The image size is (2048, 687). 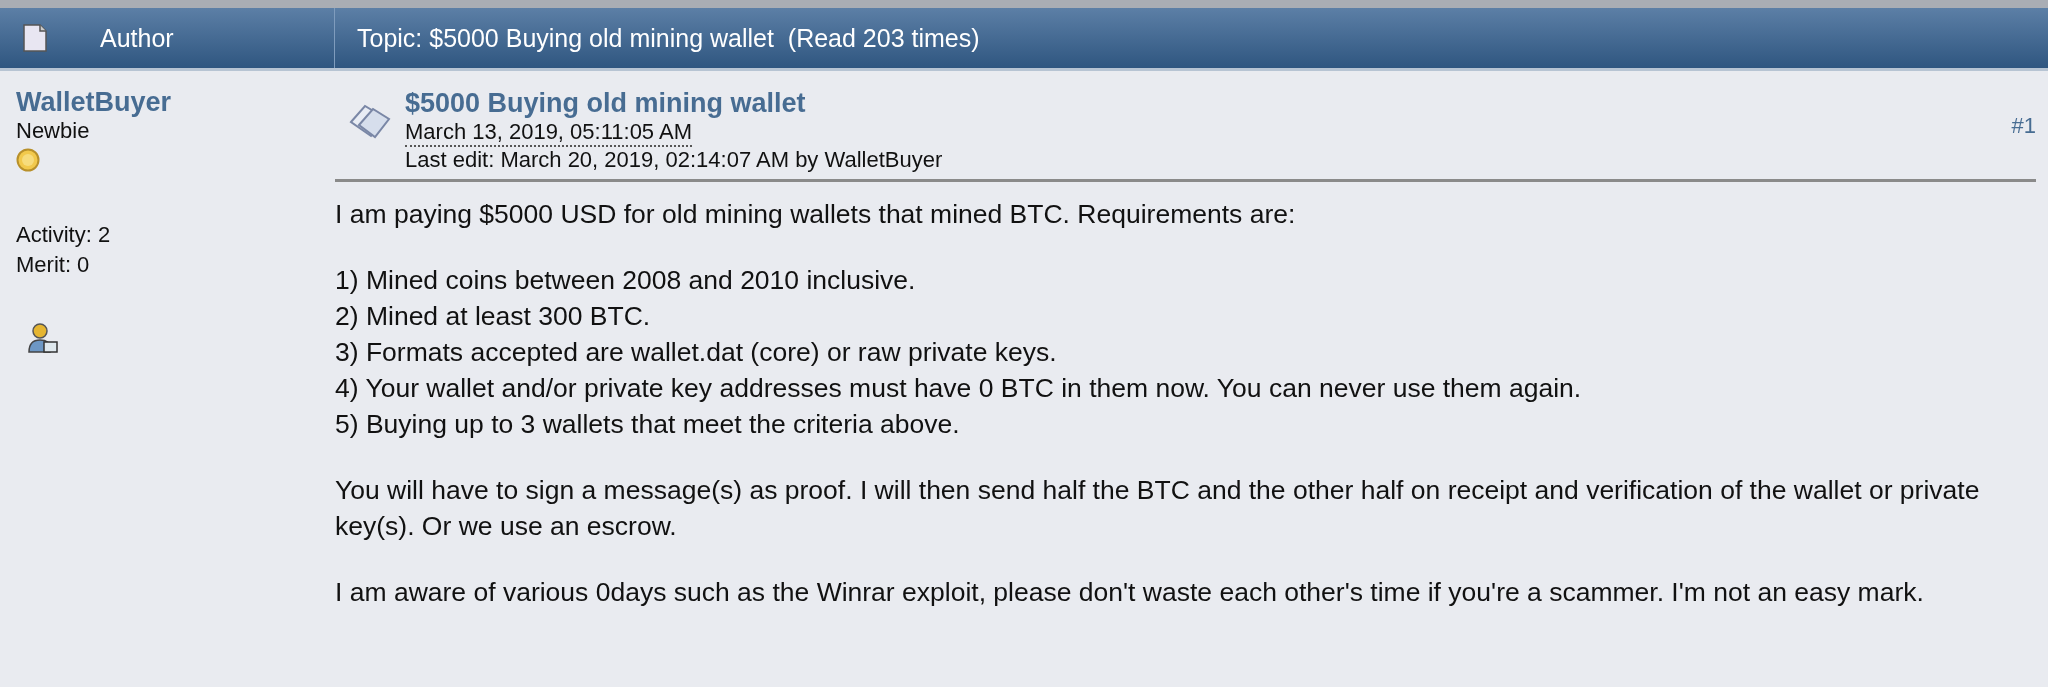 What do you see at coordinates (668, 37) in the screenshot?
I see `topic-header: Topic: $5000 Buying old mining wallet (Read 203 times)` at bounding box center [668, 37].